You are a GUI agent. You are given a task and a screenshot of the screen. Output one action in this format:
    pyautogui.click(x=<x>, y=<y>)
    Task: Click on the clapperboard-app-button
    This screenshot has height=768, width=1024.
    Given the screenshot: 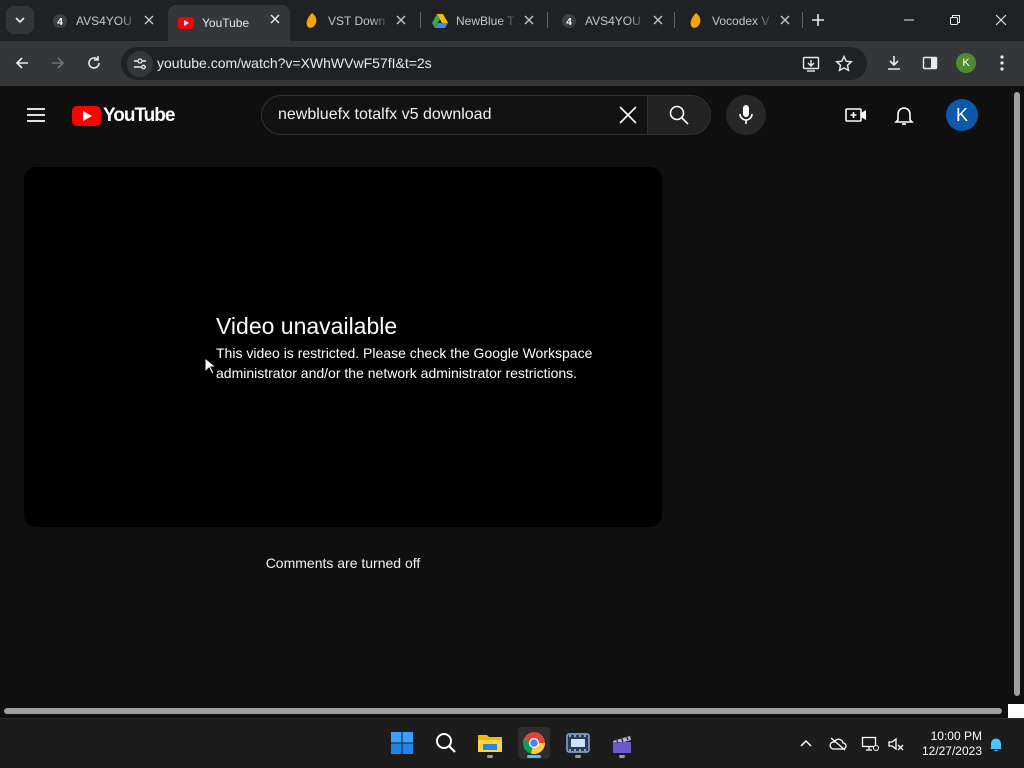 What is the action you would take?
    pyautogui.click(x=622, y=743)
    